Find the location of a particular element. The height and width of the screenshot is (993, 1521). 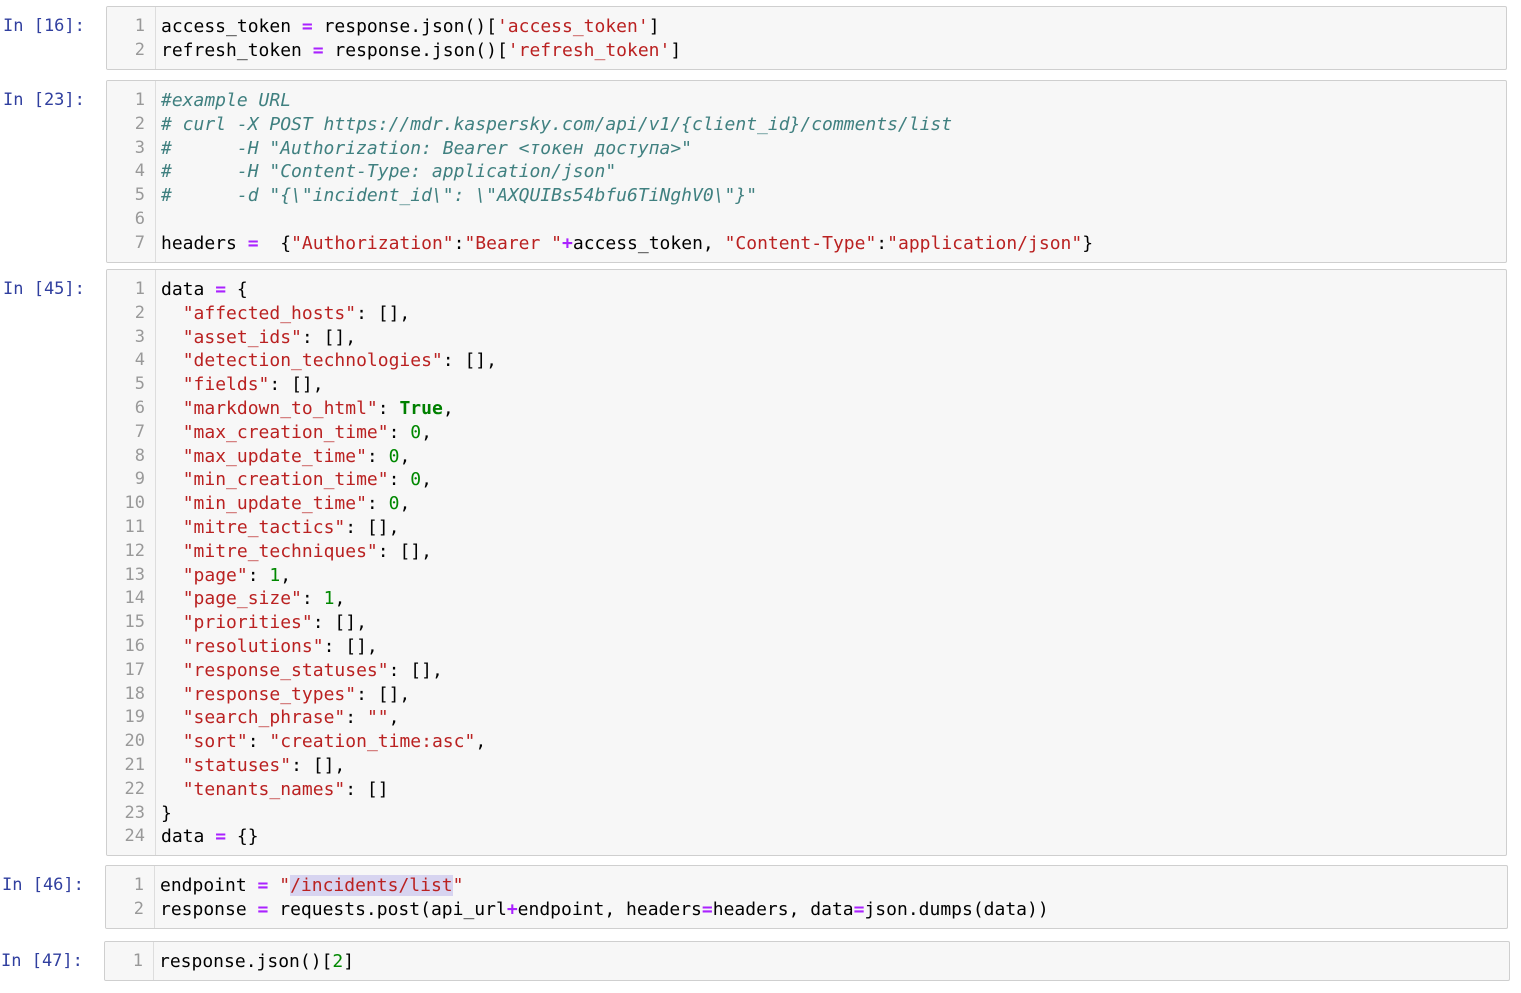

code-token: endpoint is located at coordinates (209, 885).